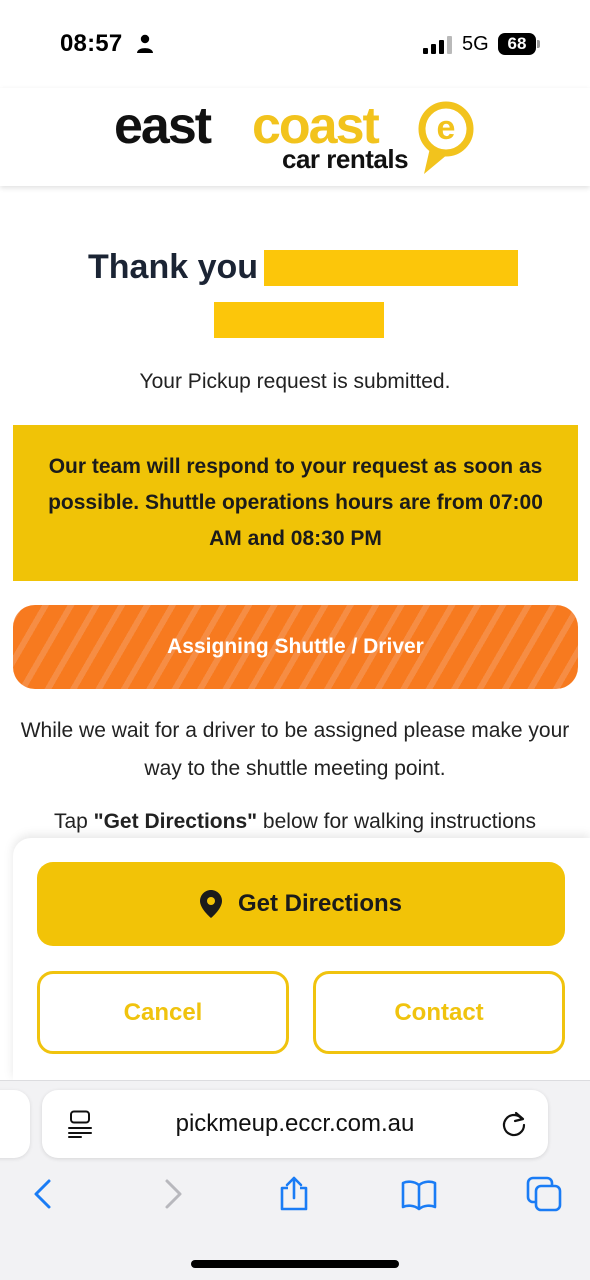 Image resolution: width=590 pixels, height=1280 pixels. Describe the element at coordinates (345, 159) in the screenshot. I see `logo-subtitle: car rentals` at that location.